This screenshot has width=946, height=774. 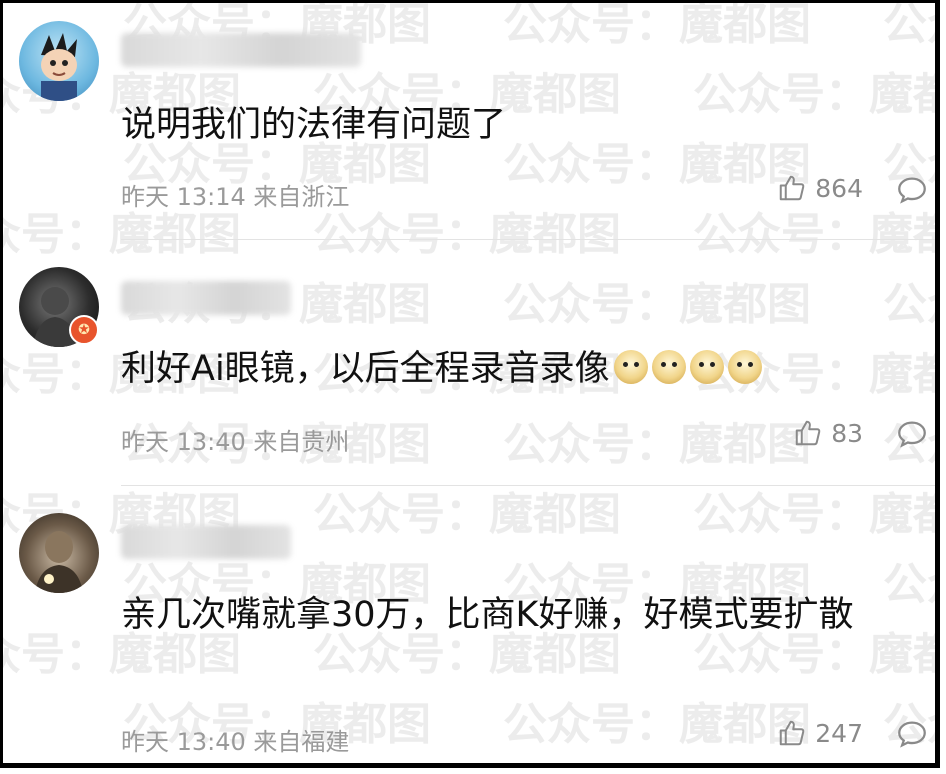 What do you see at coordinates (365, 369) in the screenshot?
I see `comment-text-body: 利好Ai眼镜，以后全程录音录像` at bounding box center [365, 369].